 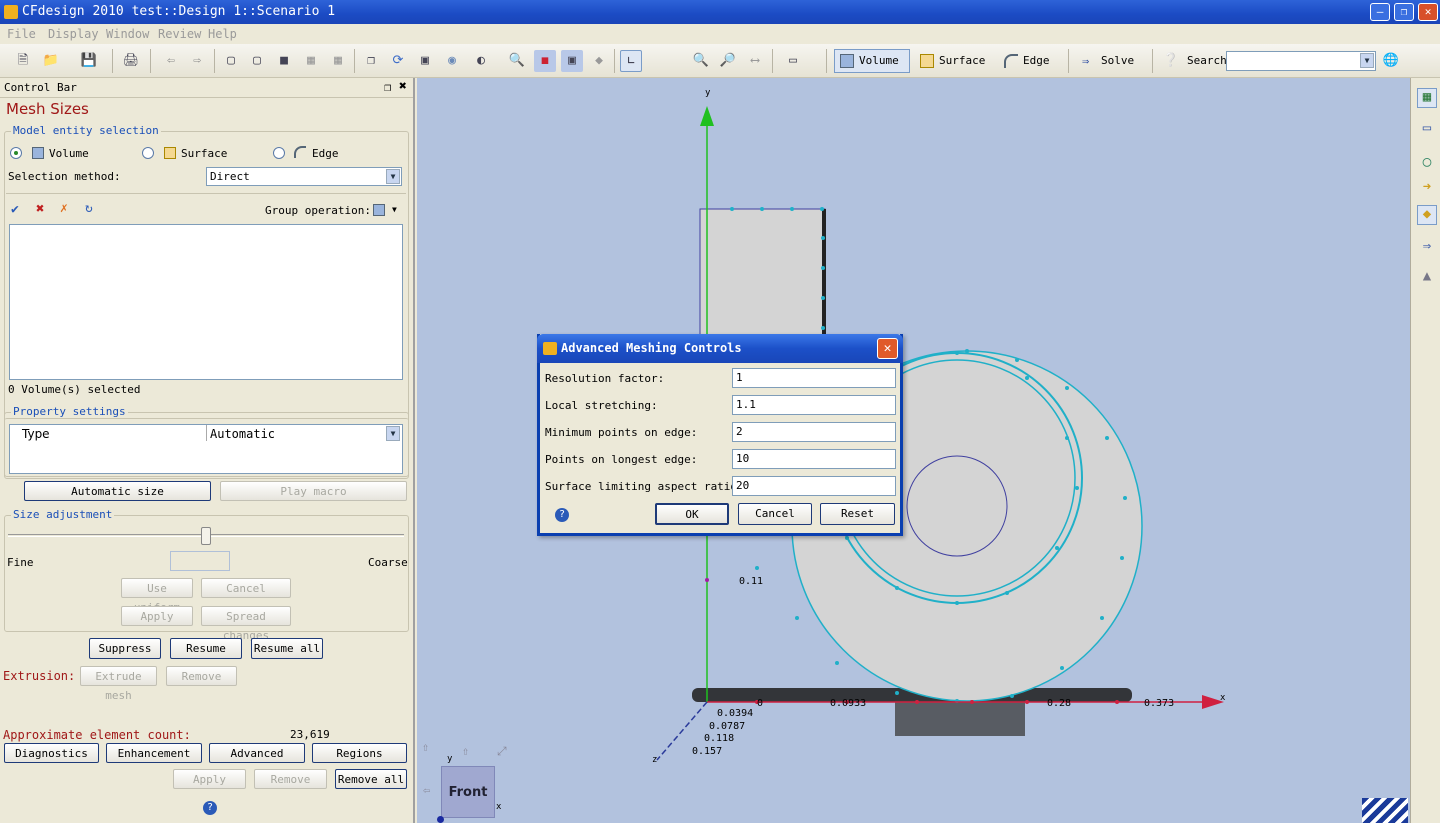 What do you see at coordinates (371, 779) in the screenshot?
I see `remove-all-button: Remove all` at bounding box center [371, 779].